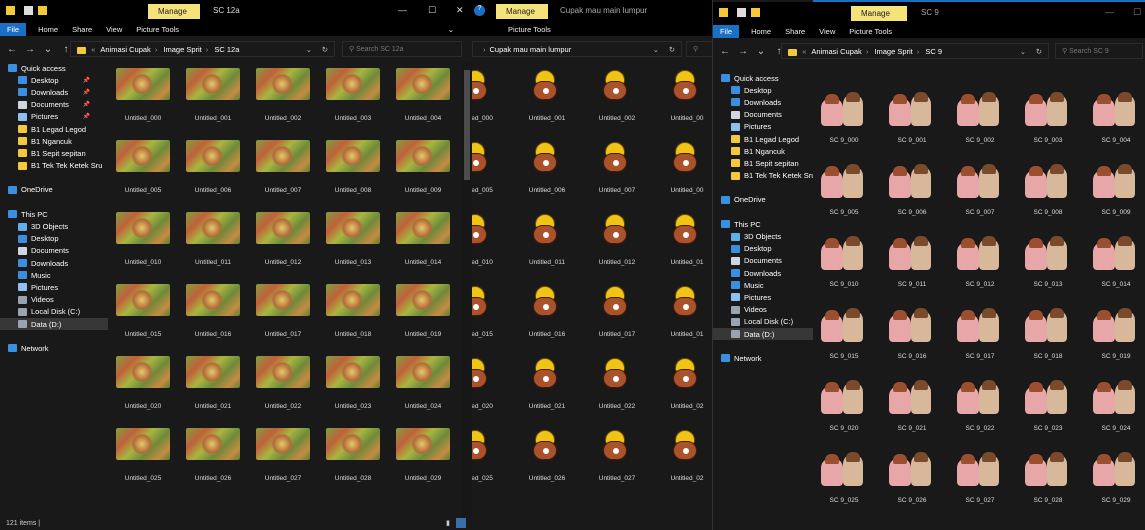 The width and height of the screenshot is (1145, 530). Describe the element at coordinates (451, 29) in the screenshot. I see `expand-ribbon-icon: ⌄` at that location.